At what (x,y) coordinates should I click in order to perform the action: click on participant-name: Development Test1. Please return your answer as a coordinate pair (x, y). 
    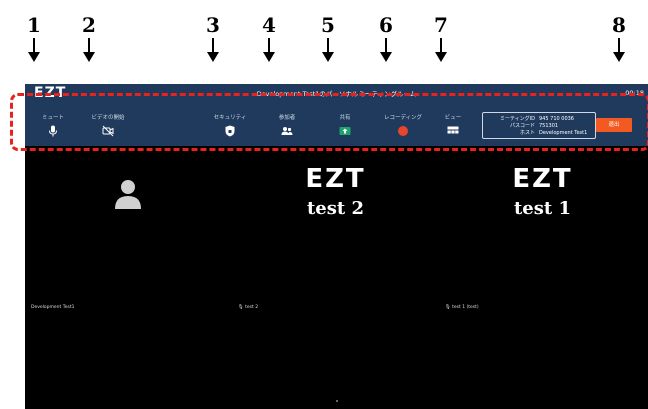
    Looking at the image, I should click on (53, 307).